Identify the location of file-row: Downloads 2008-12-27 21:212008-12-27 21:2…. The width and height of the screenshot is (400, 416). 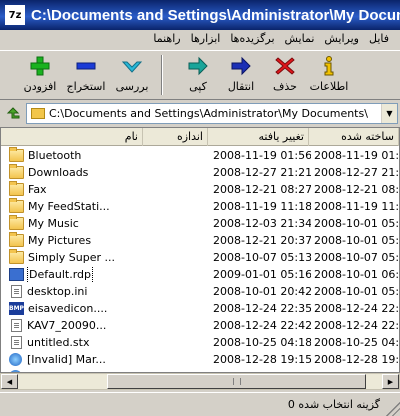
(200, 172).